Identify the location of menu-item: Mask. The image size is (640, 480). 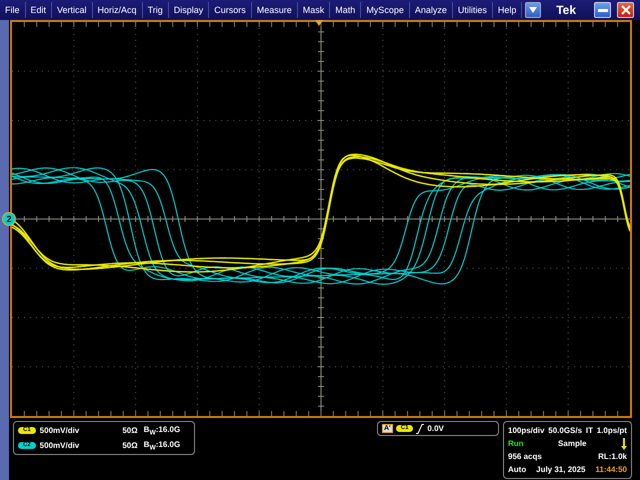
(314, 10).